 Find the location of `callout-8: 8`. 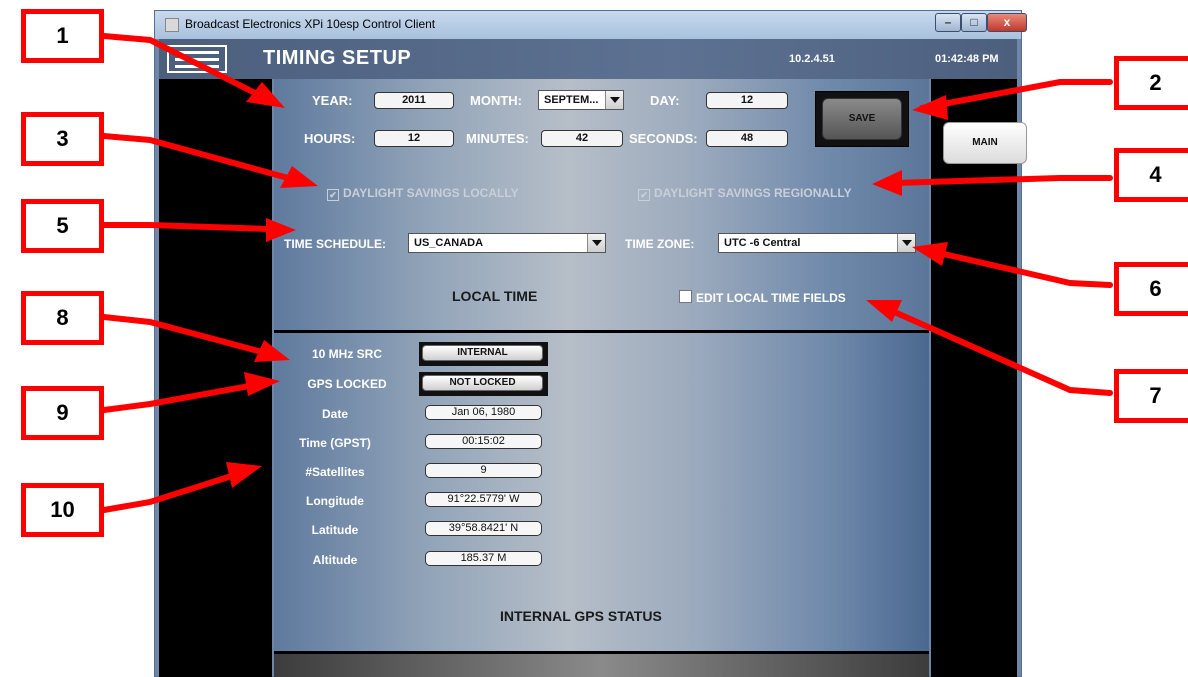

callout-8: 8 is located at coordinates (62, 318).